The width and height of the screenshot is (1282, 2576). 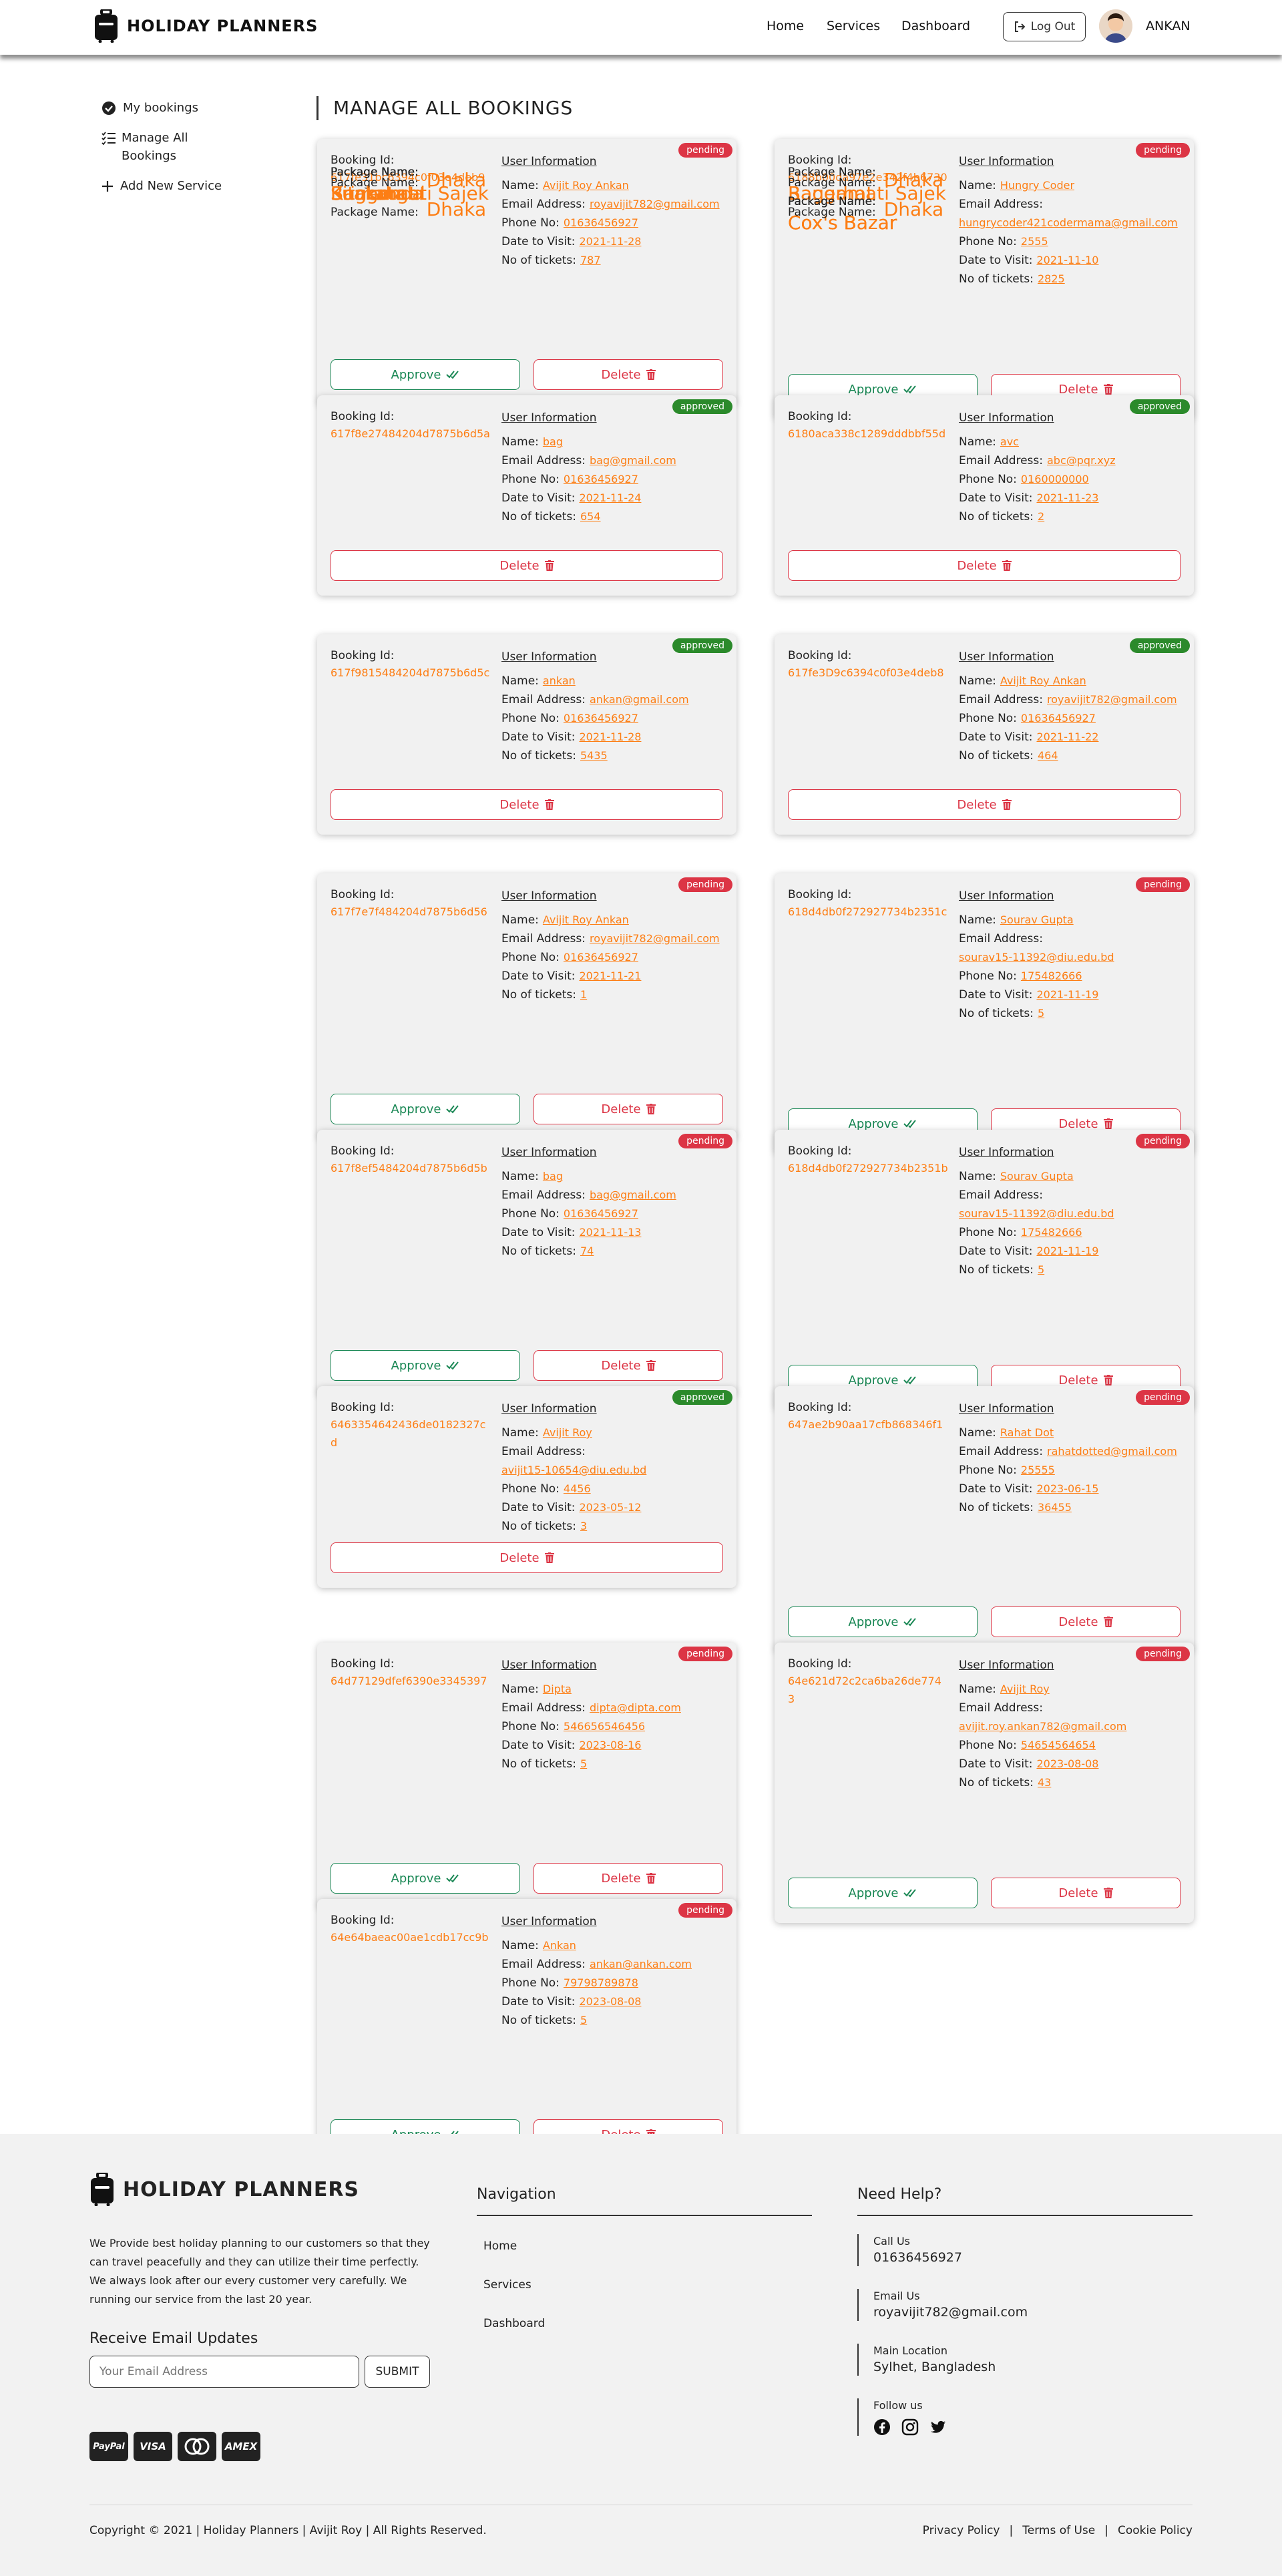 I want to click on sidebar-item-my-bookings: My bookings, so click(x=168, y=108).